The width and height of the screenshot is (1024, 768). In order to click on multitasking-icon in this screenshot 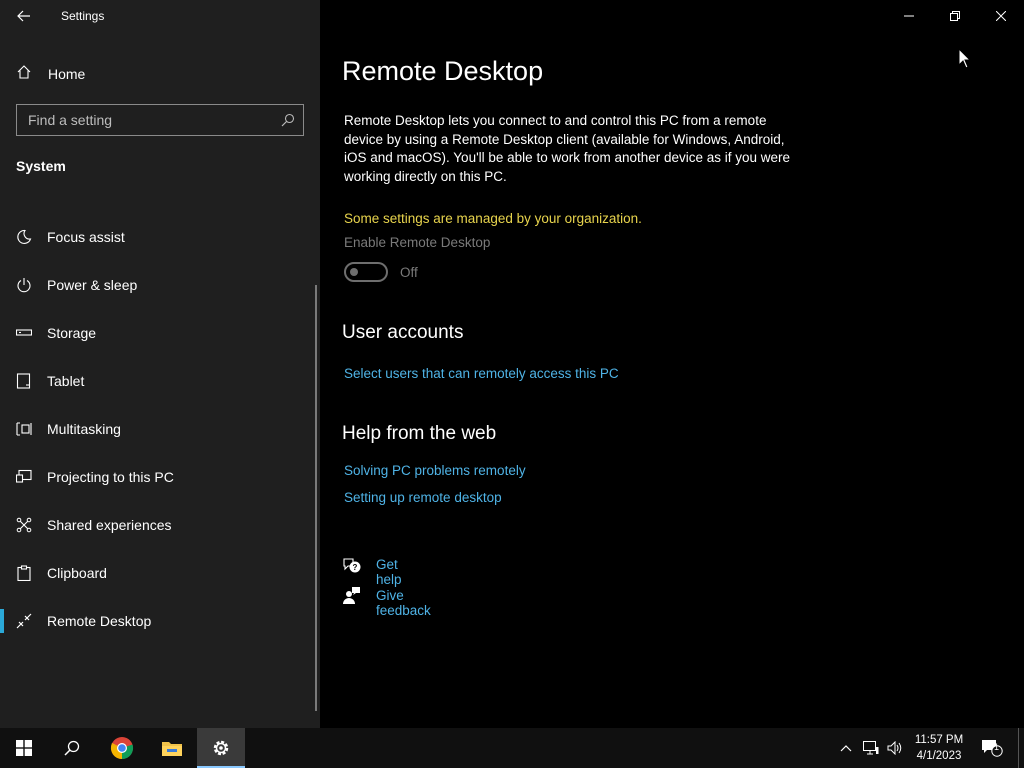, I will do `click(24, 429)`.